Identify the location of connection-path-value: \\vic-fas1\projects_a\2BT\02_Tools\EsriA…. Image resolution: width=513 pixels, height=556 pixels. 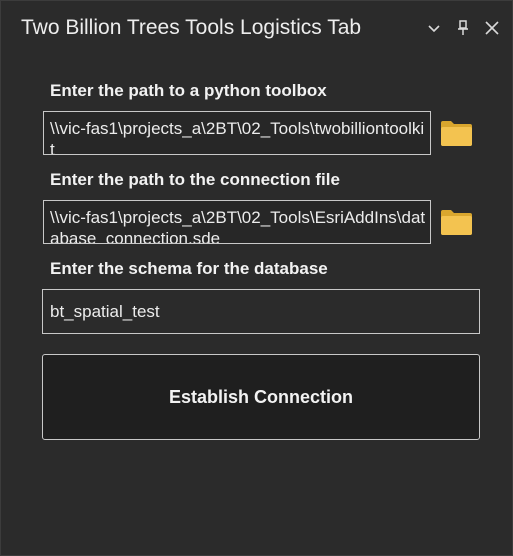
(238, 226).